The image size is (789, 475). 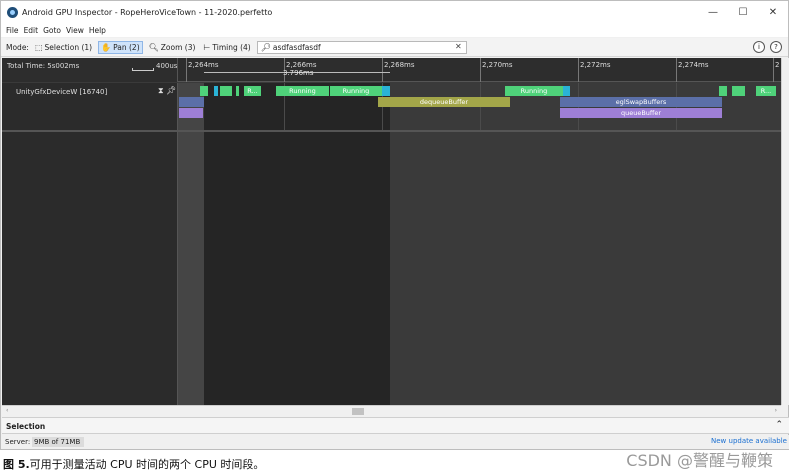 What do you see at coordinates (776, 410) in the screenshot?
I see `scroll-right-icon: ›` at bounding box center [776, 410].